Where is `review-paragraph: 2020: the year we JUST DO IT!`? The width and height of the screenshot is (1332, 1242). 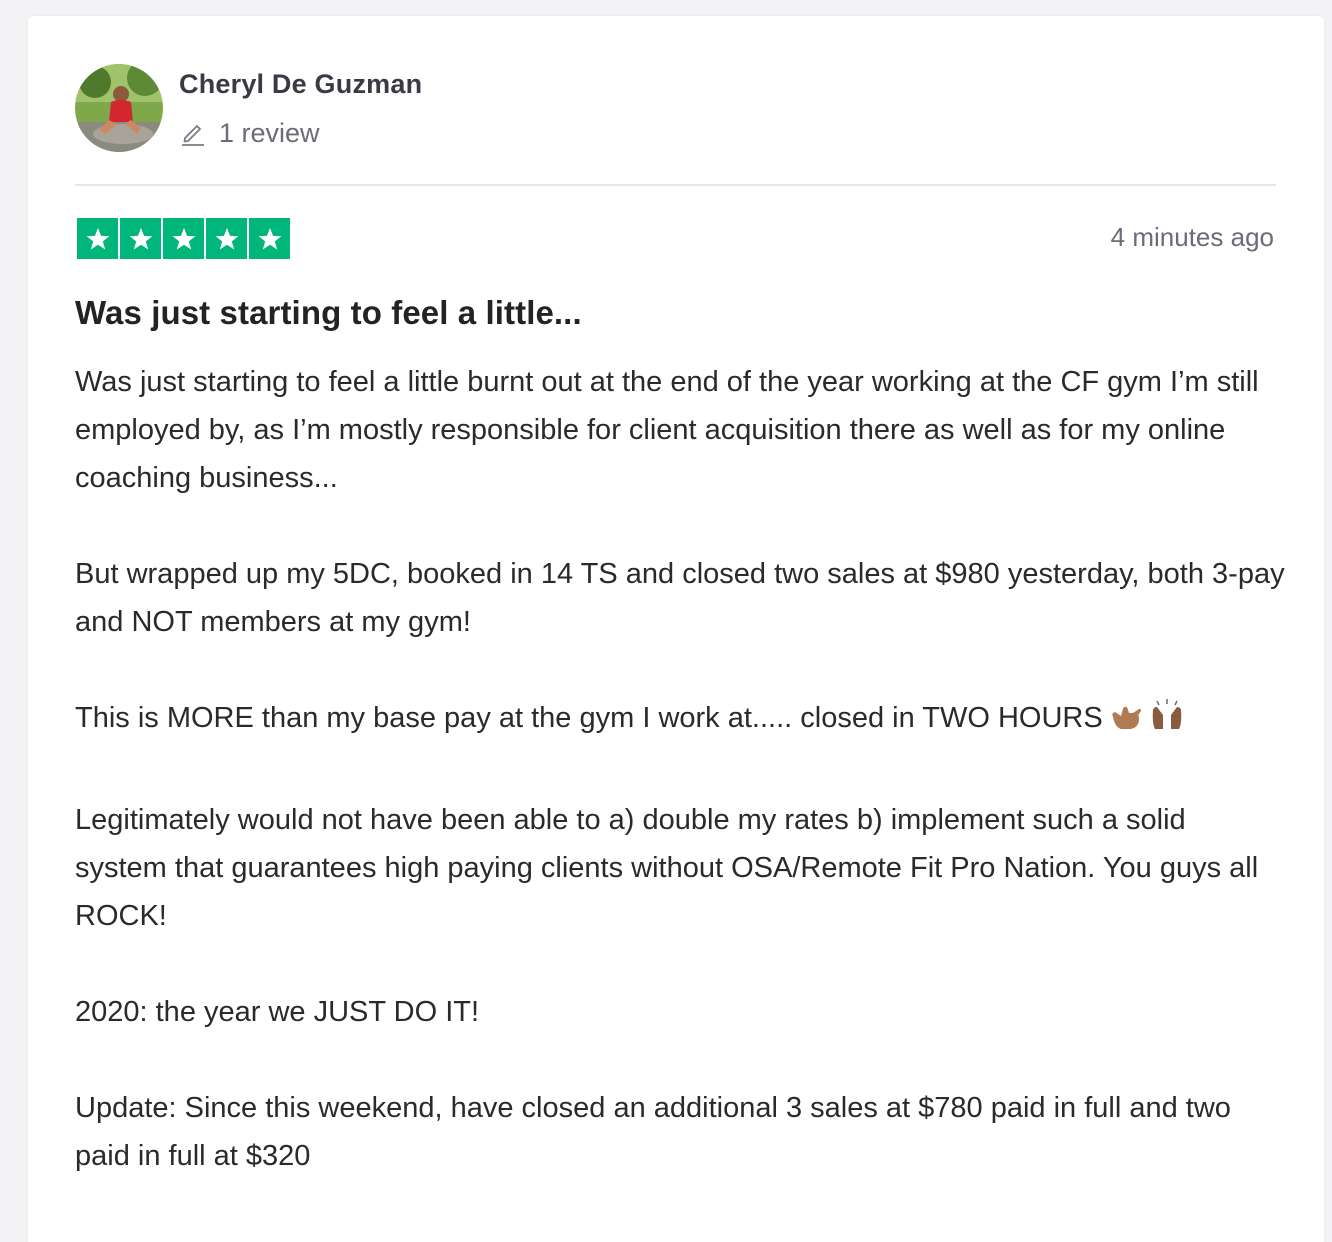
review-paragraph: 2020: the year we JUST DO IT! is located at coordinates (277, 1012).